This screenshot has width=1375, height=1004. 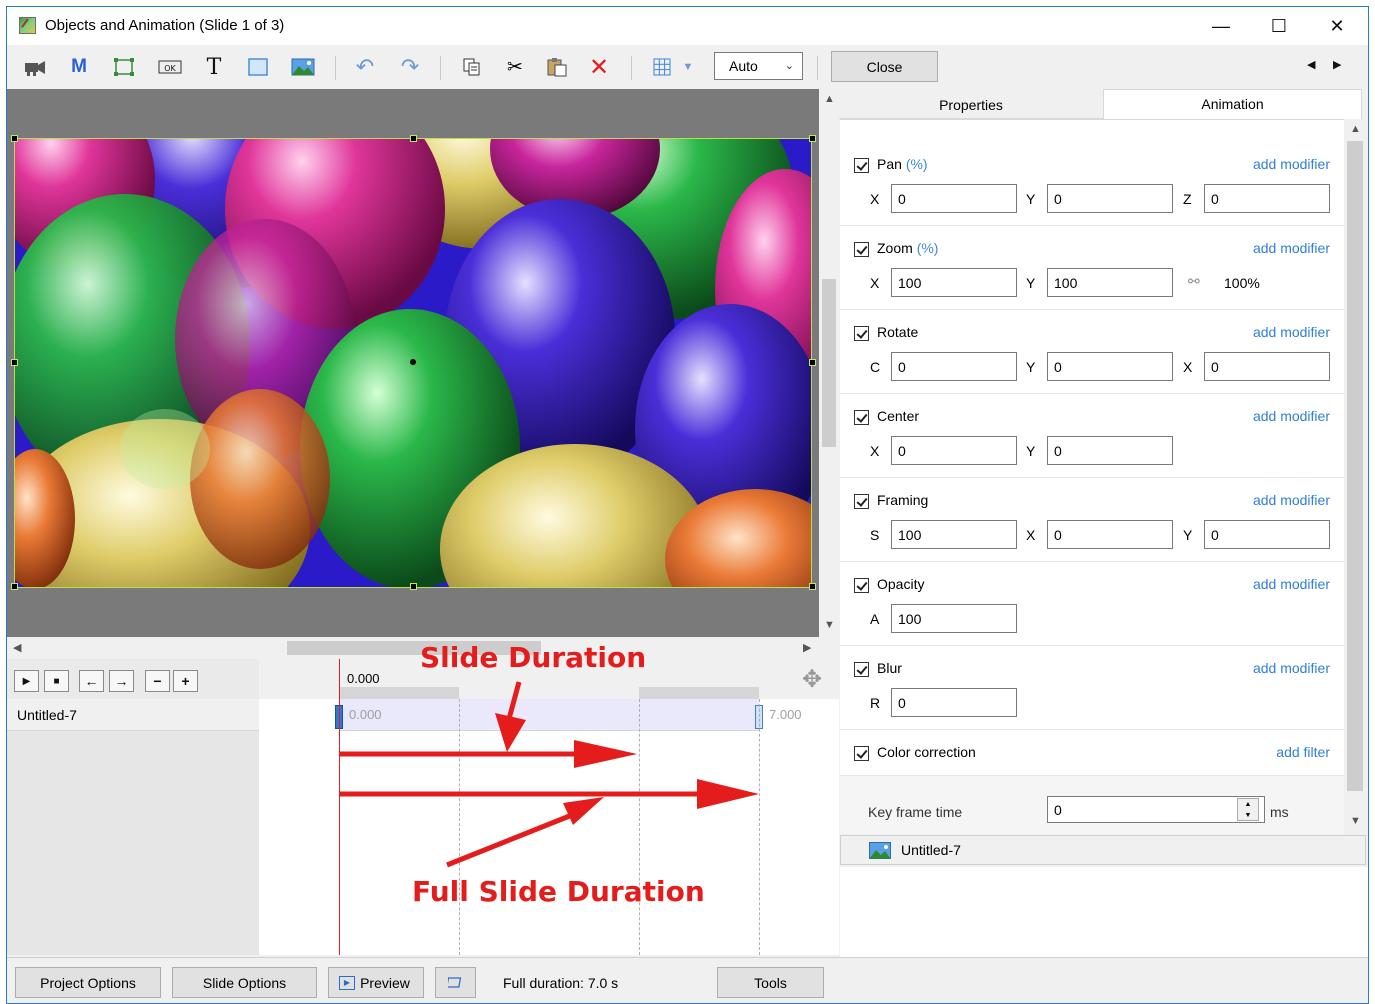 I want to click on zoom-x-label: X, so click(x=875, y=283).